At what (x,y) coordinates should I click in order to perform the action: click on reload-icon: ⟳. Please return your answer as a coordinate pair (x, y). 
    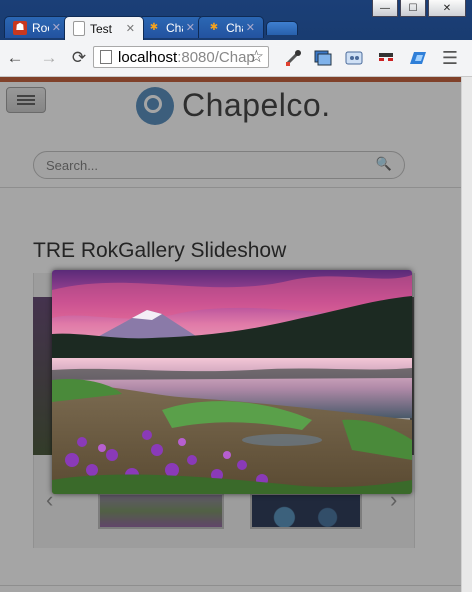
    Looking at the image, I should click on (79, 57).